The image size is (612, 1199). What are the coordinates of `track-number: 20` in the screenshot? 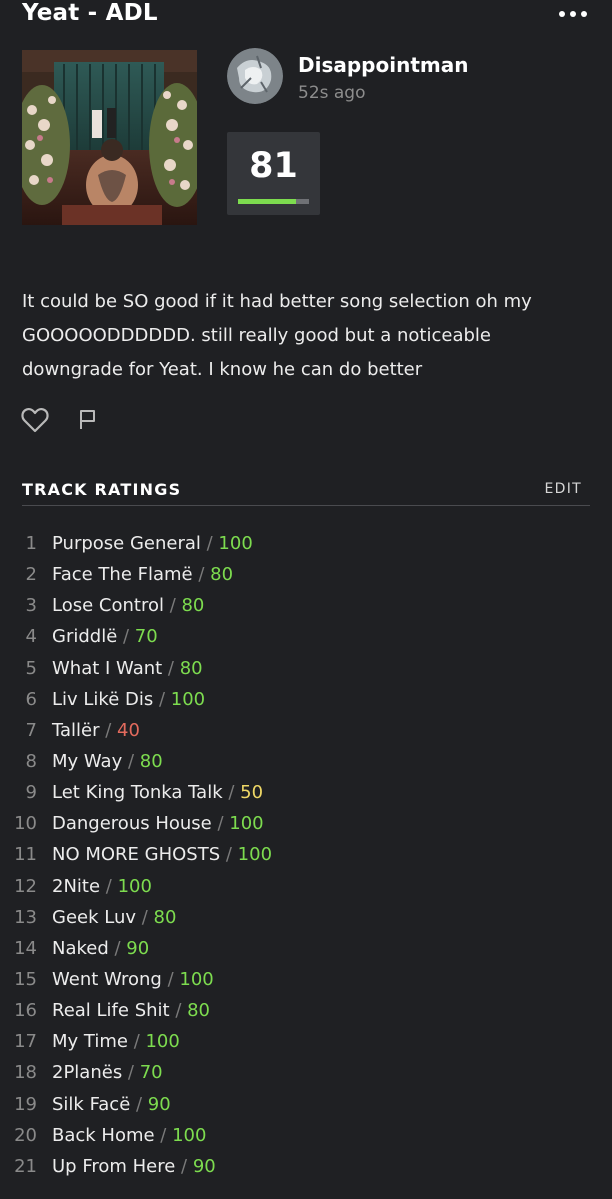 It's located at (25, 1135).